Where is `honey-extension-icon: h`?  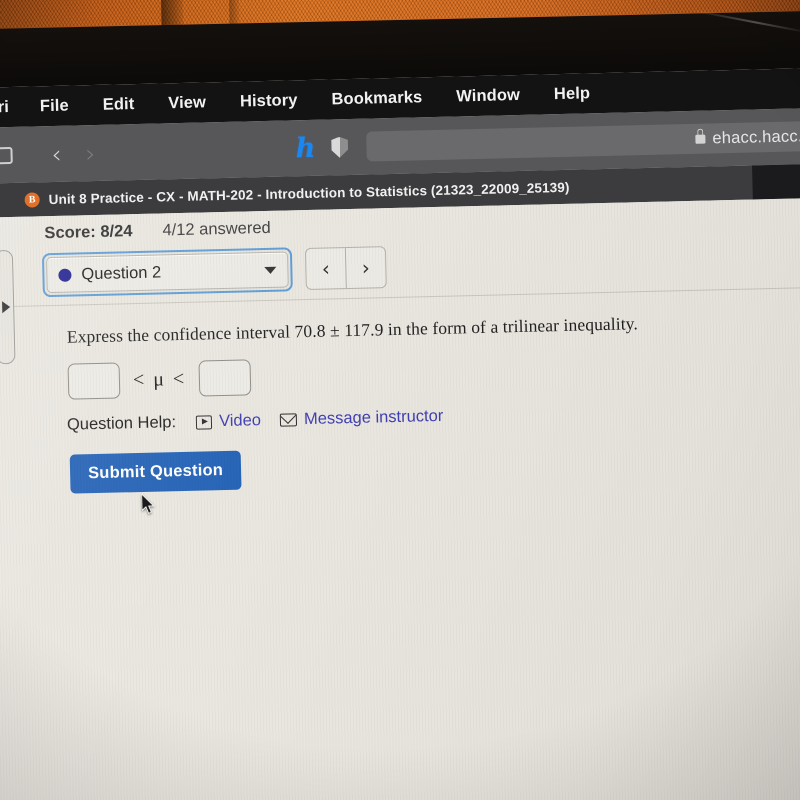
honey-extension-icon: h is located at coordinates (305, 148).